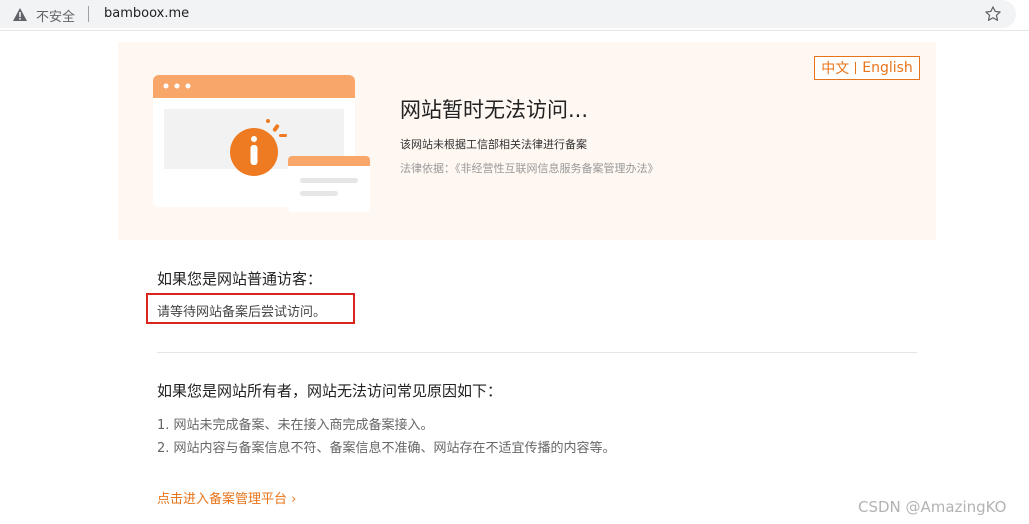 The width and height of the screenshot is (1029, 524). What do you see at coordinates (493, 144) in the screenshot?
I see `notice-description: 该网站未根据工信部相关法律进行备案` at bounding box center [493, 144].